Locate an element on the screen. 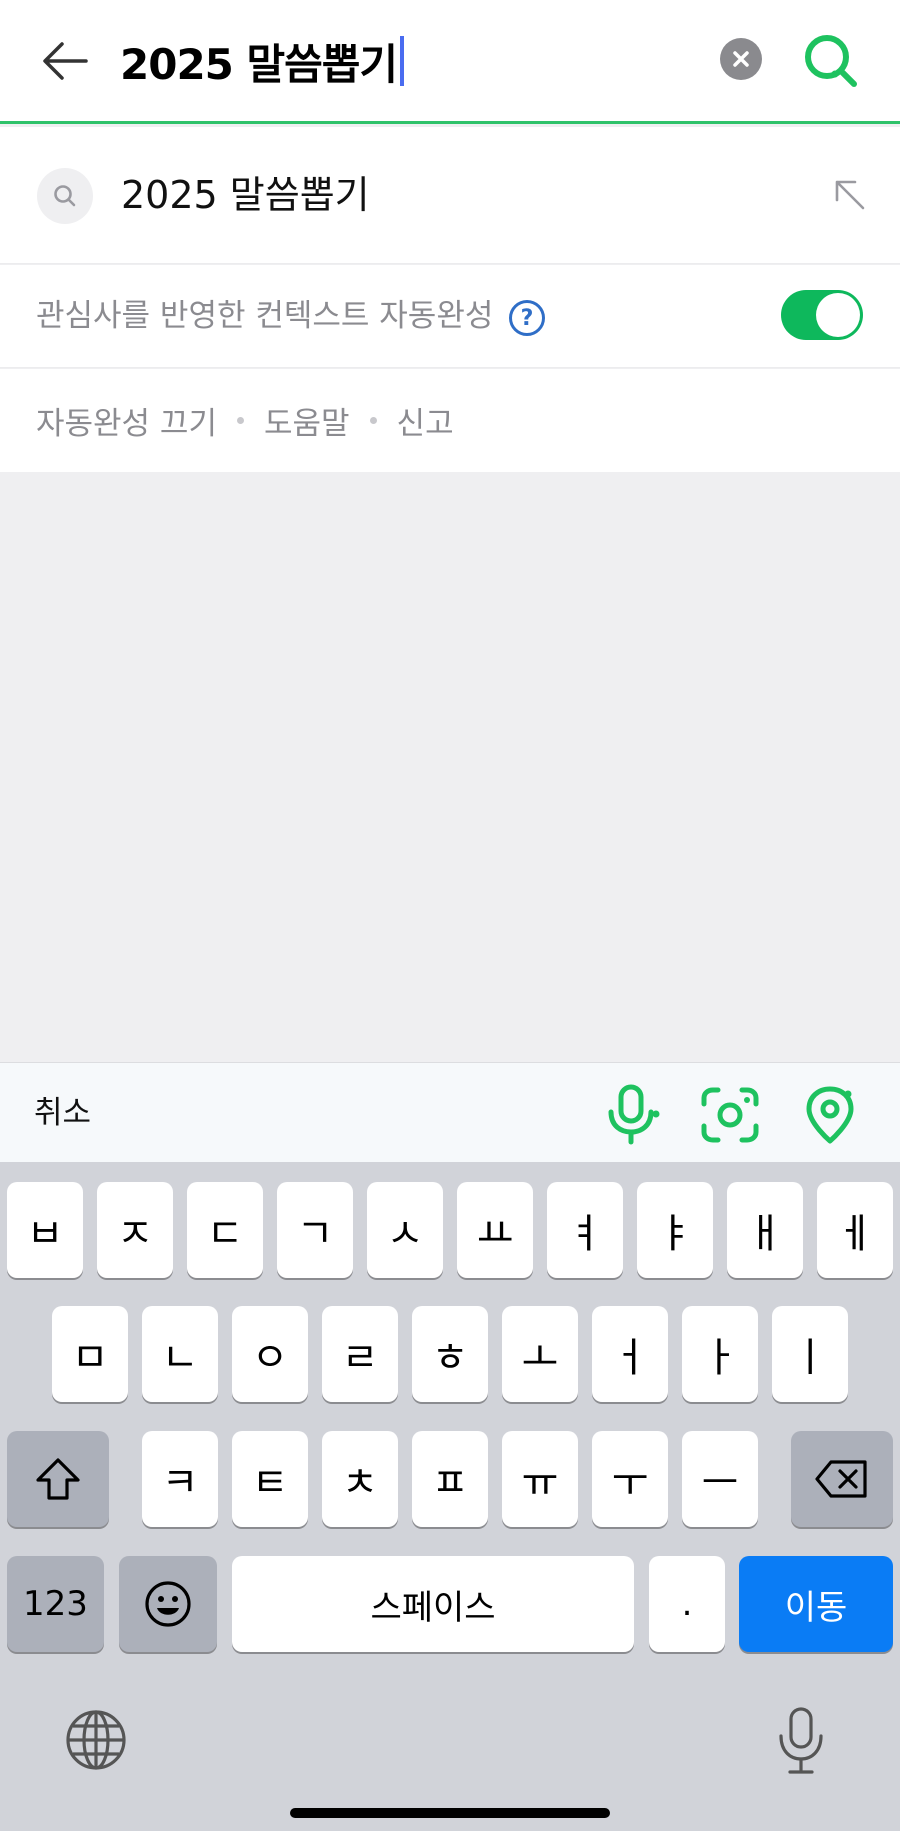 The width and height of the screenshot is (900, 1831). text-caret is located at coordinates (402, 61).